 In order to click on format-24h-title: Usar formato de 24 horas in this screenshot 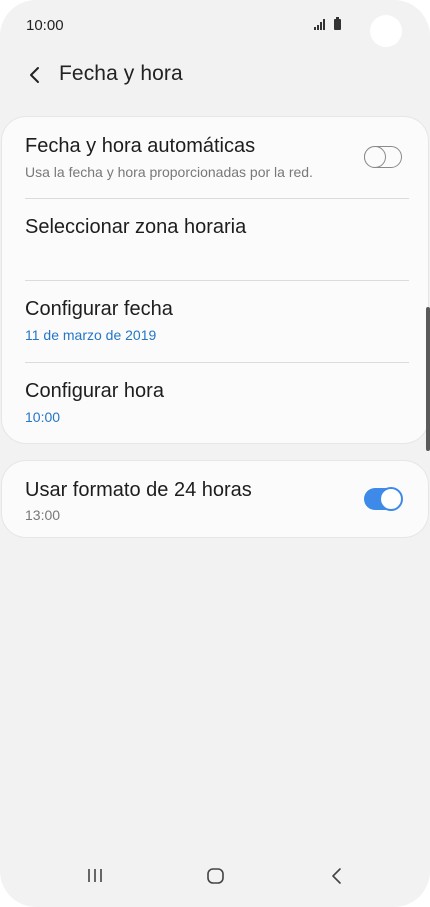, I will do `click(138, 490)`.